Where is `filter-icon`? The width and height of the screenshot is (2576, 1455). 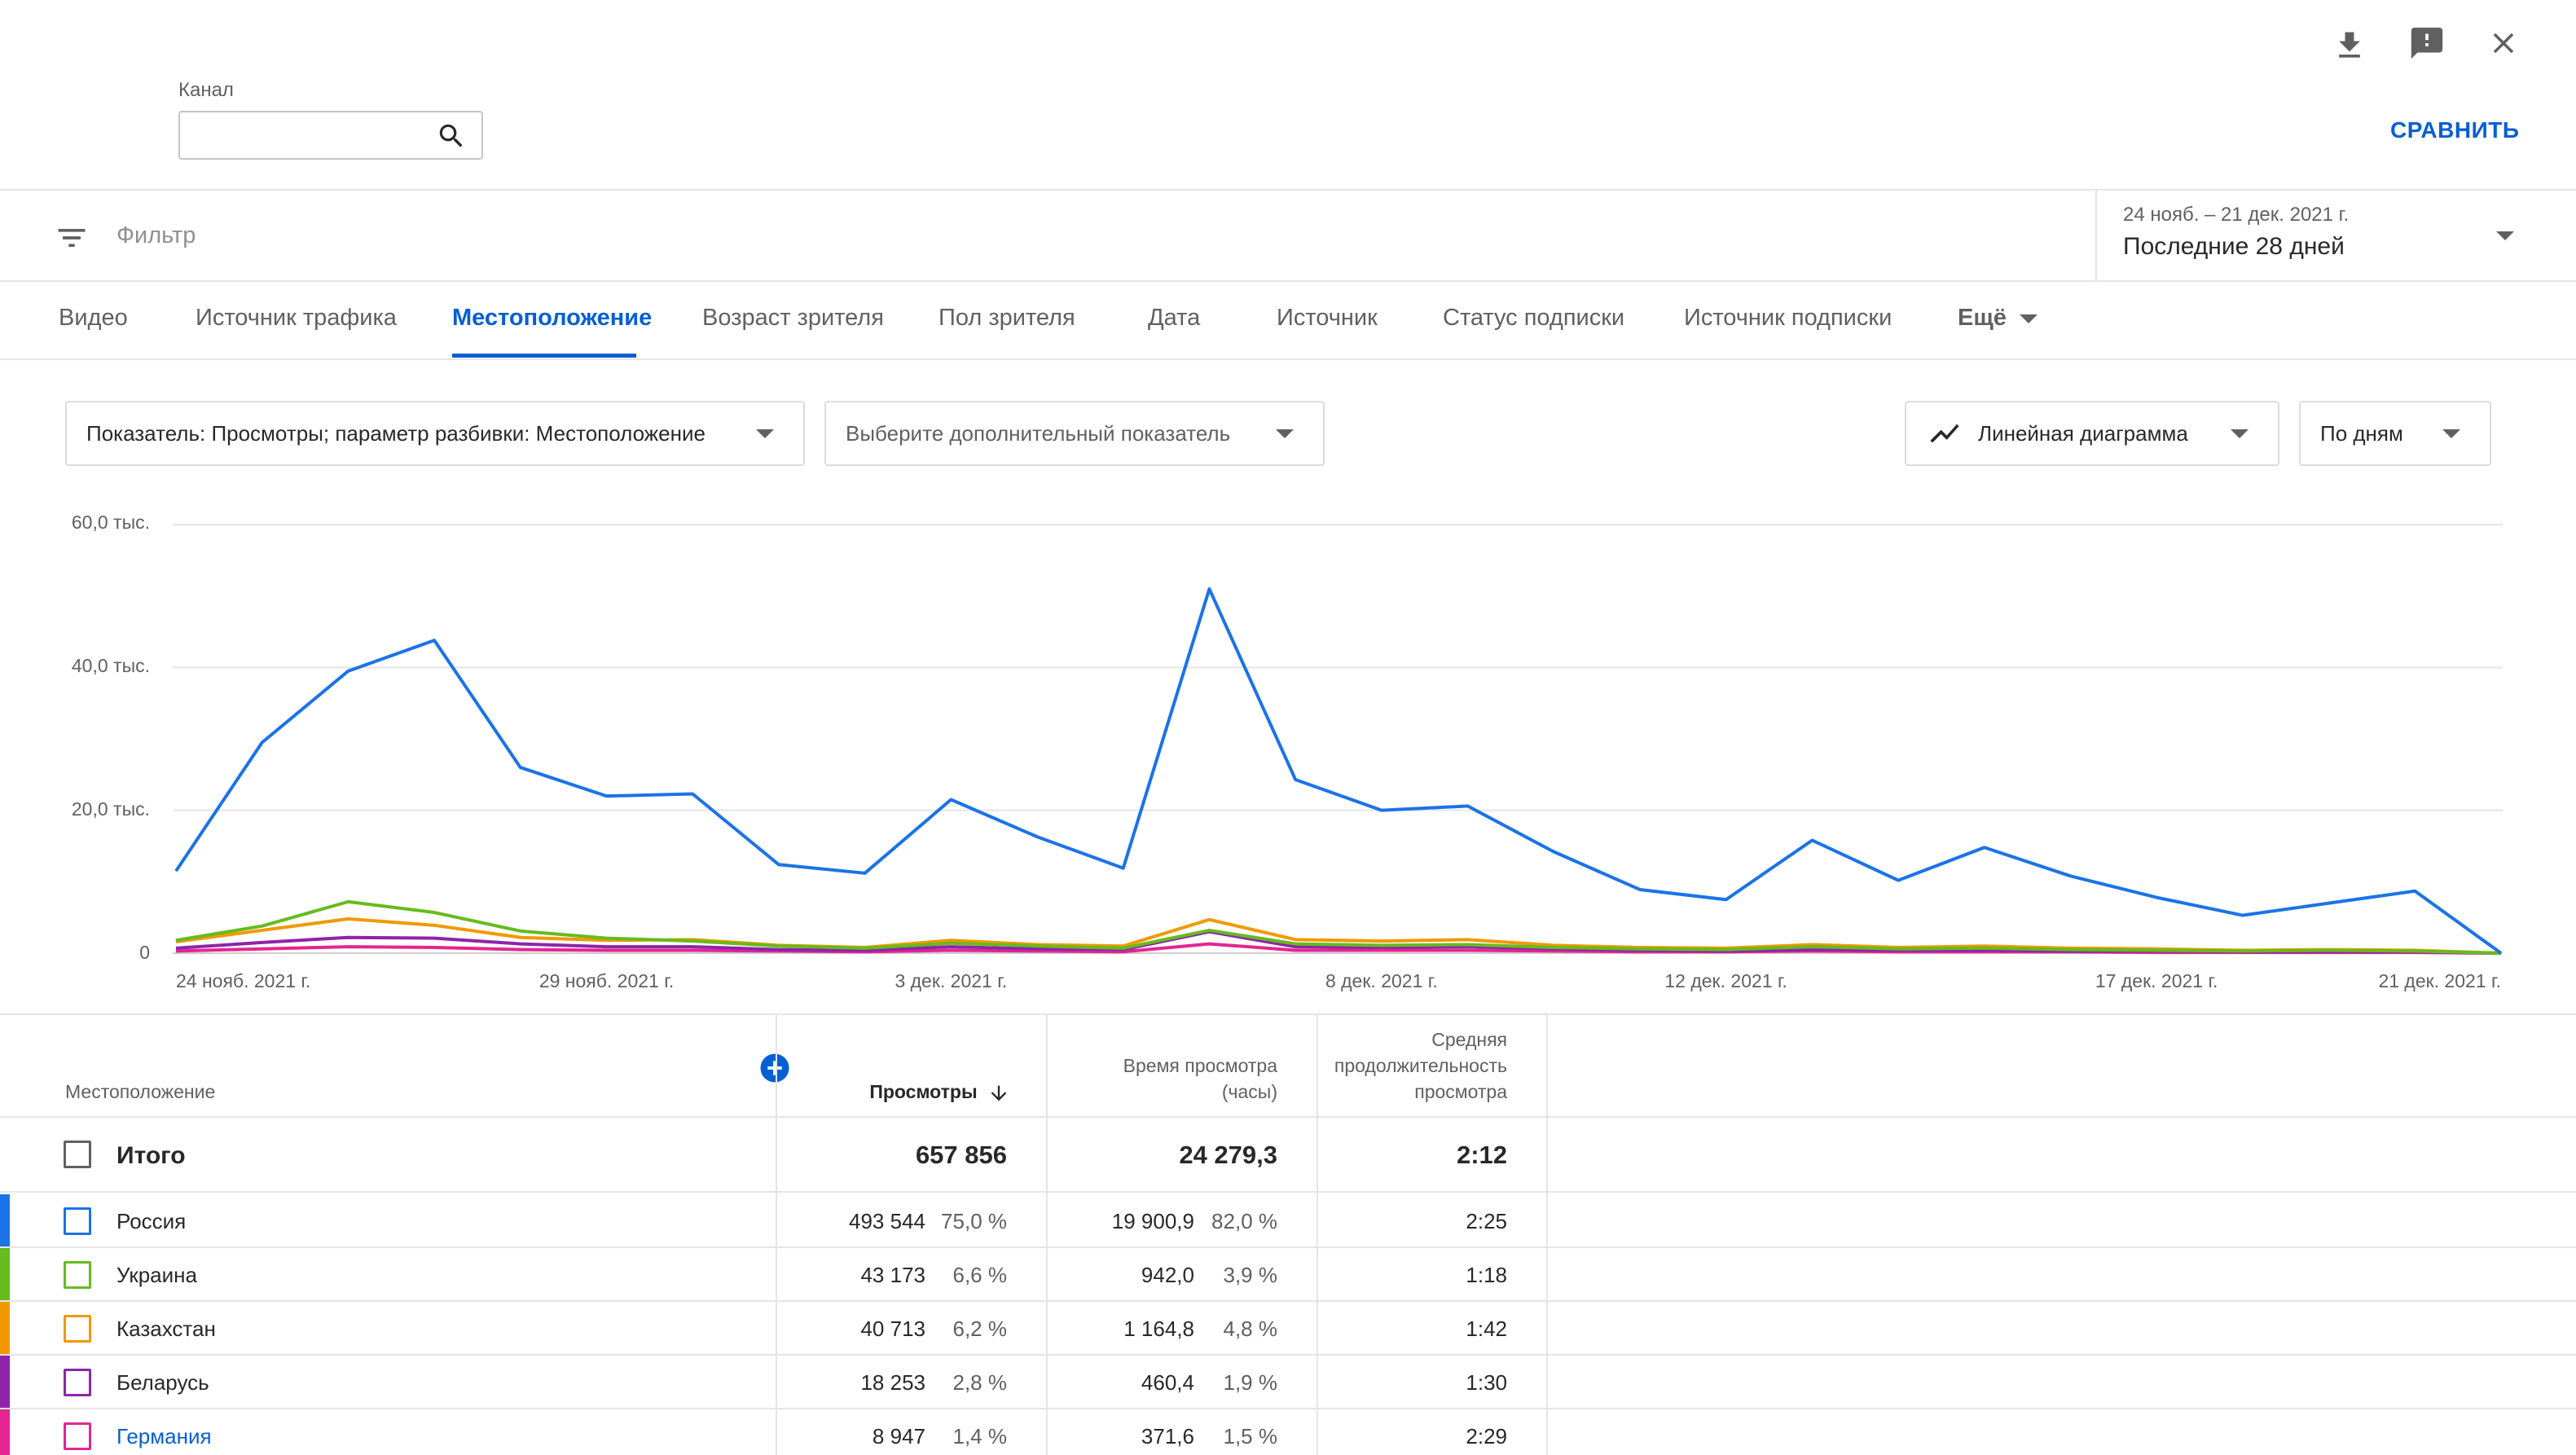
filter-icon is located at coordinates (72, 238).